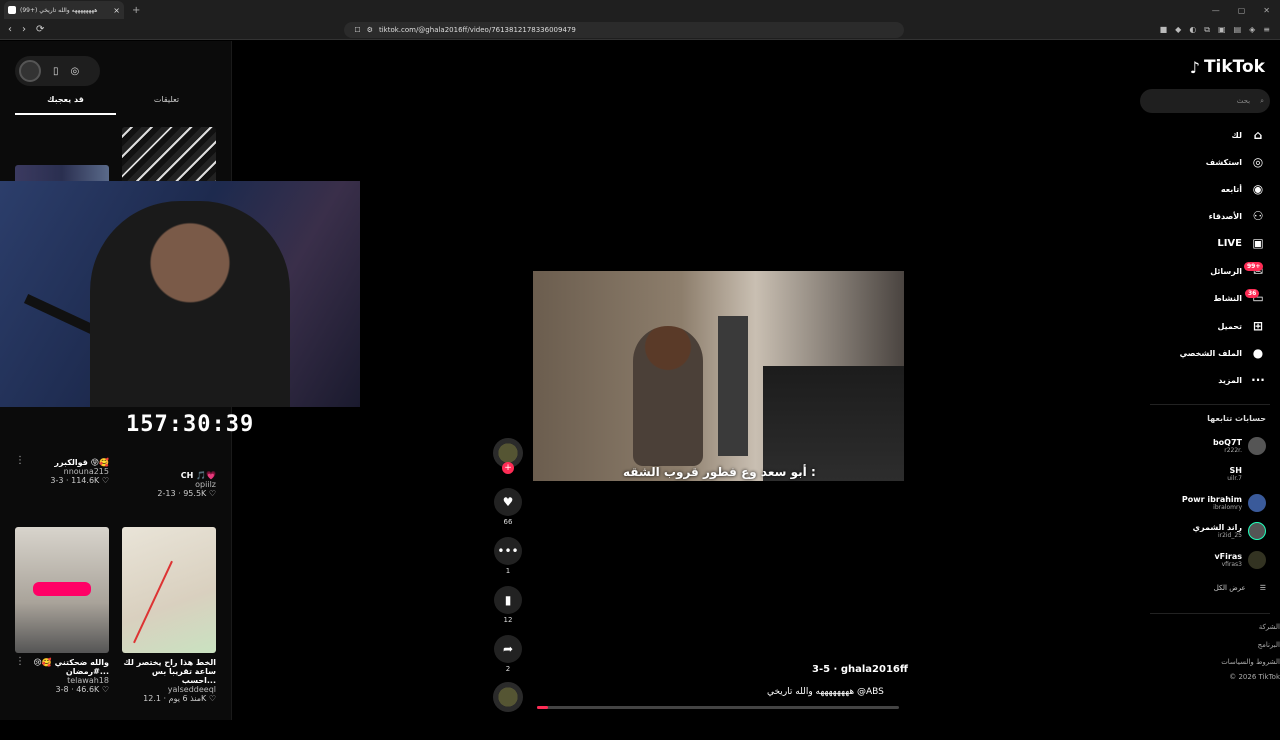 The image size is (1280, 740). I want to click on account-names: راند الشمري ir2id_25, so click(1217, 531).